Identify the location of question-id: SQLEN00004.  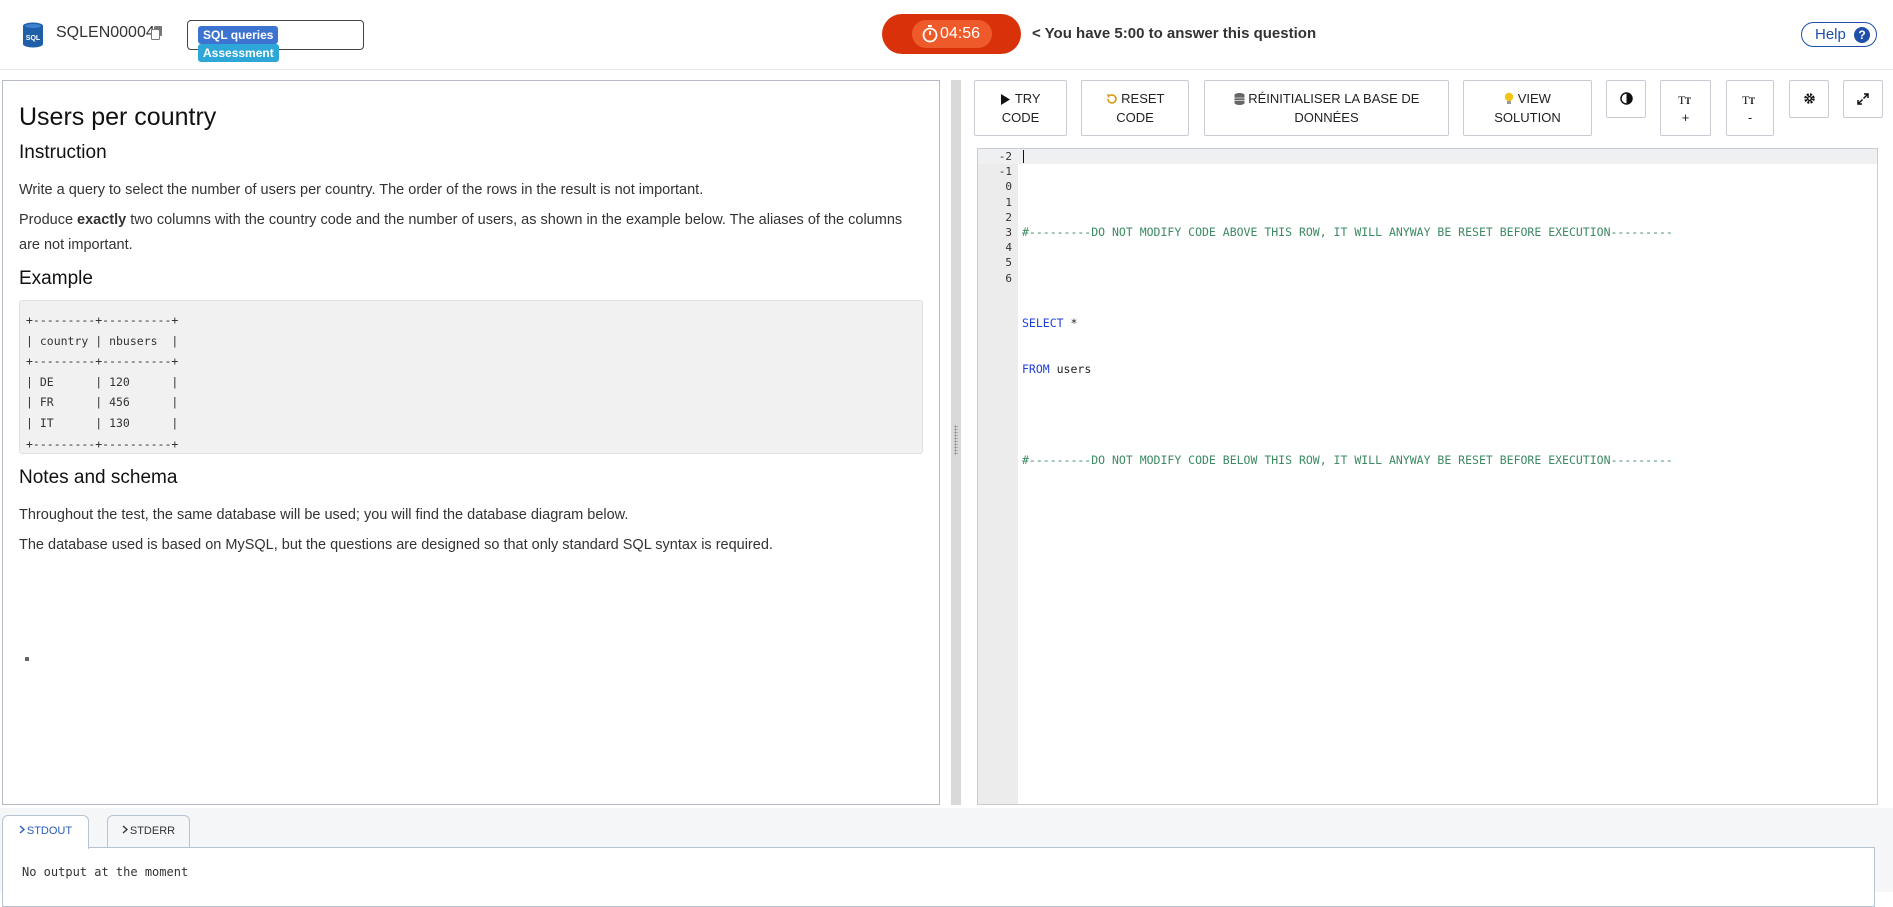
(105, 32).